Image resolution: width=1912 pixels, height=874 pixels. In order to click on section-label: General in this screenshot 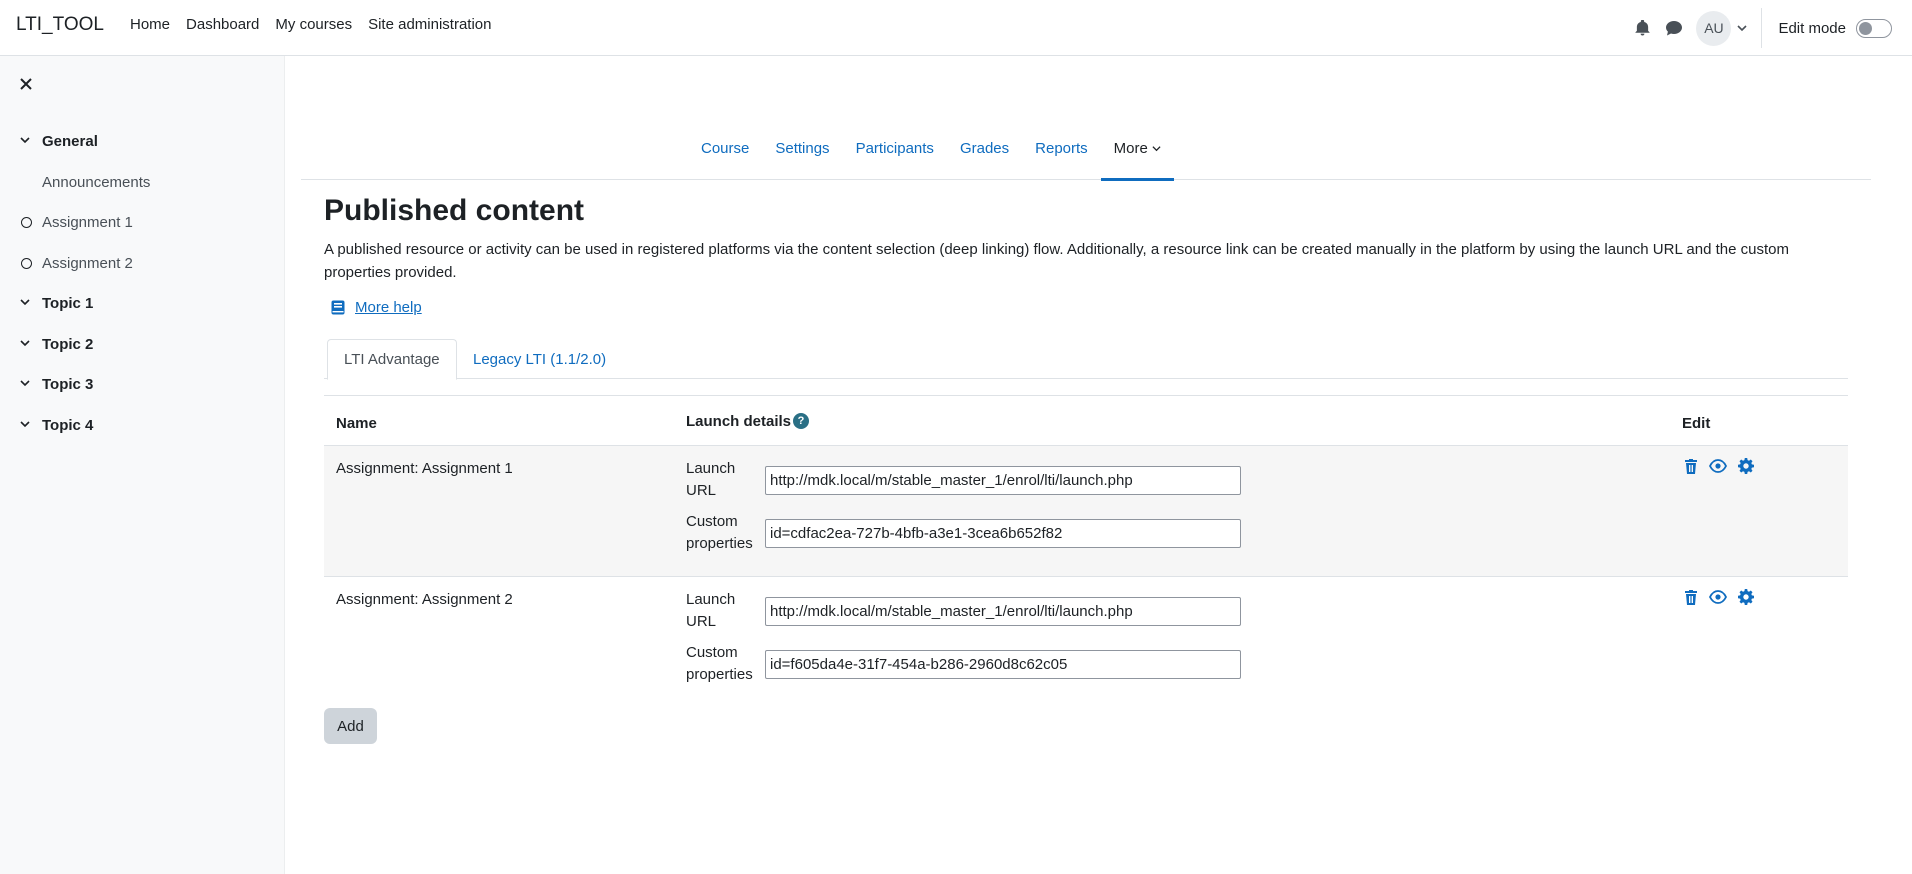, I will do `click(70, 141)`.